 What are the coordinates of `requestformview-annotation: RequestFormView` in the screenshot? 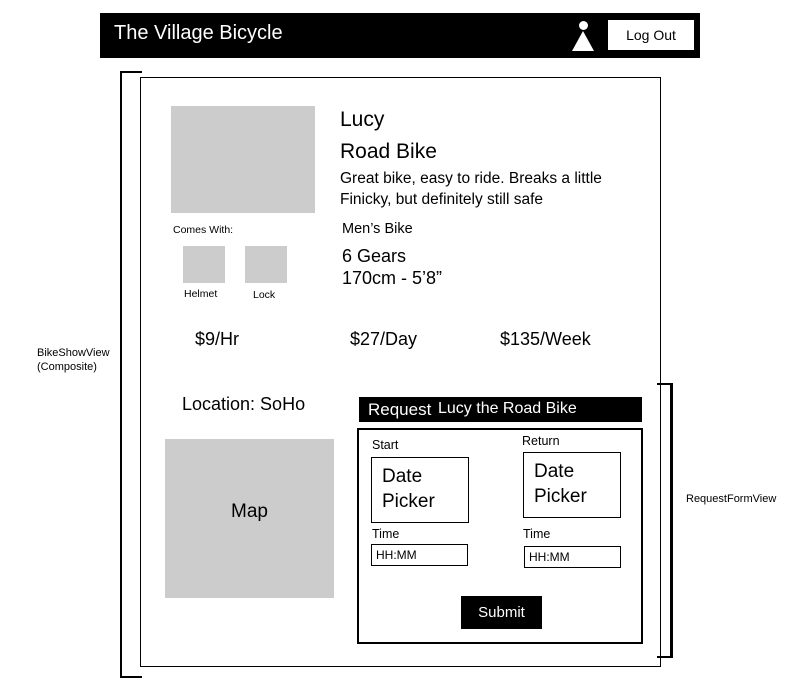 It's located at (731, 499).